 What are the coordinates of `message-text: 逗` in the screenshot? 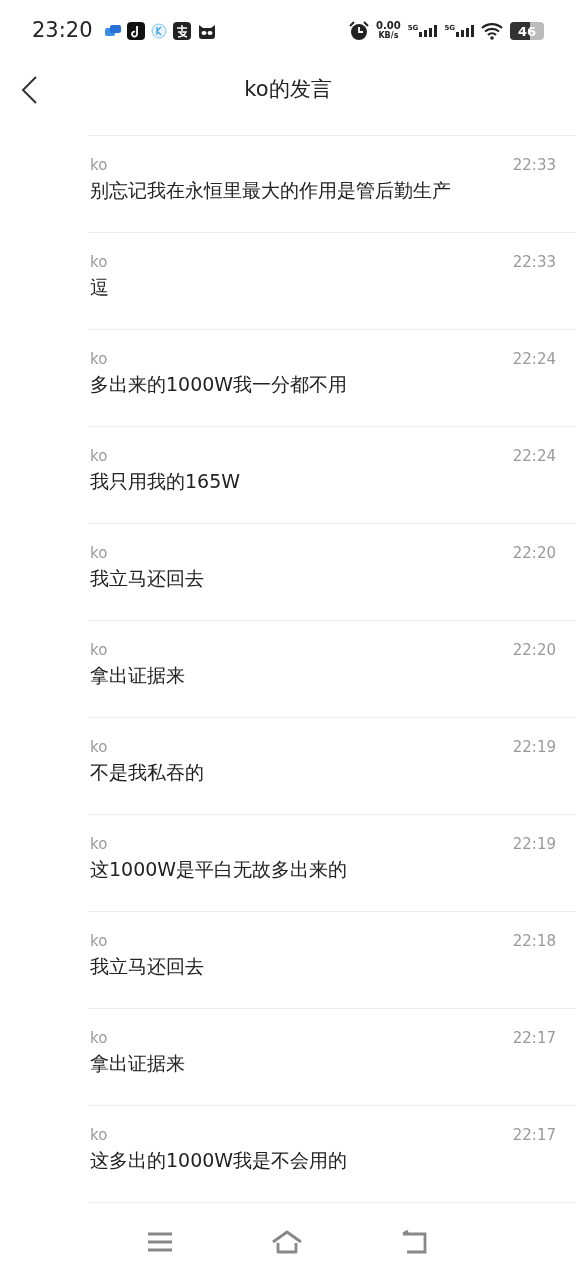 It's located at (100, 287).